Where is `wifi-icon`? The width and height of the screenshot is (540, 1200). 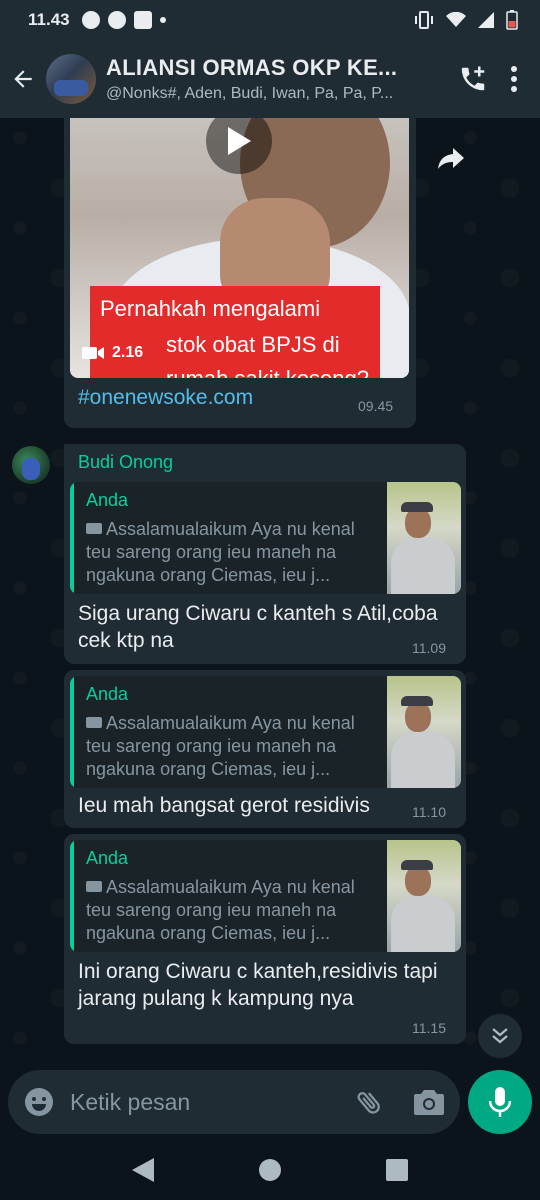
wifi-icon is located at coordinates (456, 19).